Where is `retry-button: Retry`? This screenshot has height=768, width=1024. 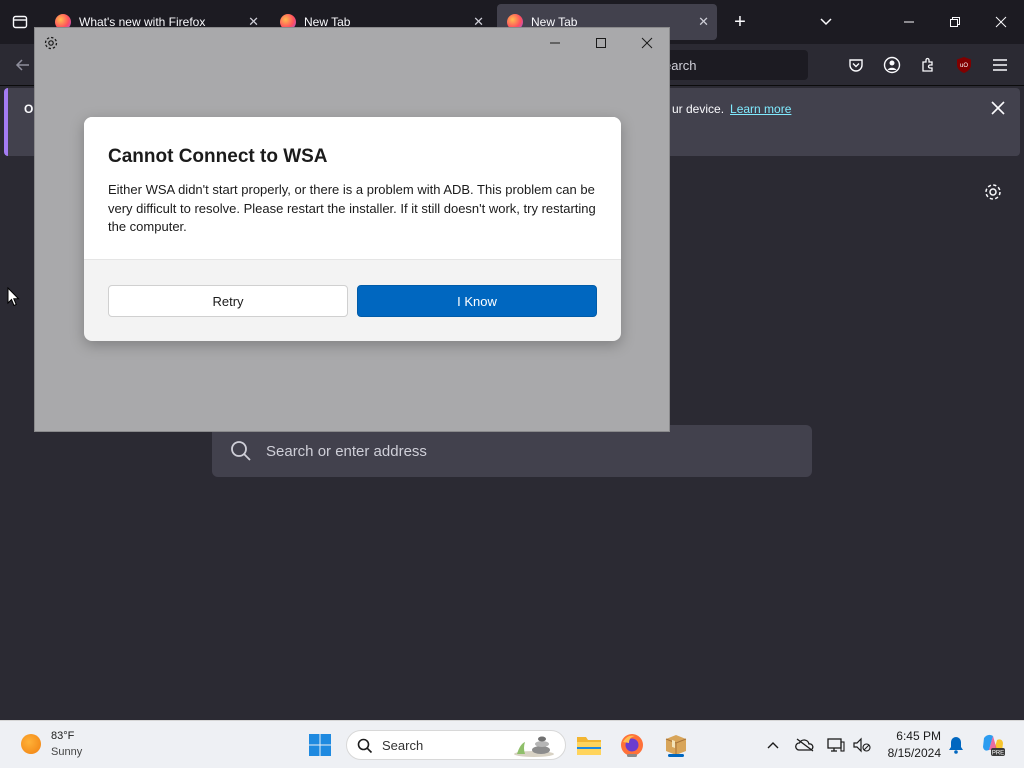
retry-button: Retry is located at coordinates (228, 301).